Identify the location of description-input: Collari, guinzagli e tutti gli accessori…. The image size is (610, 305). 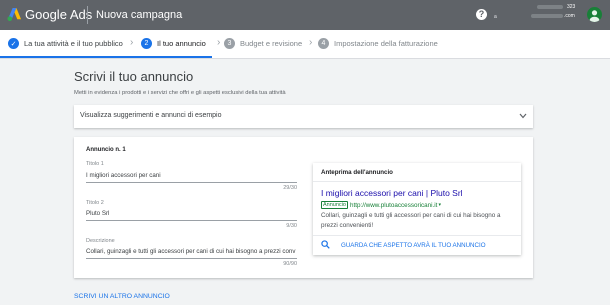
(190, 251).